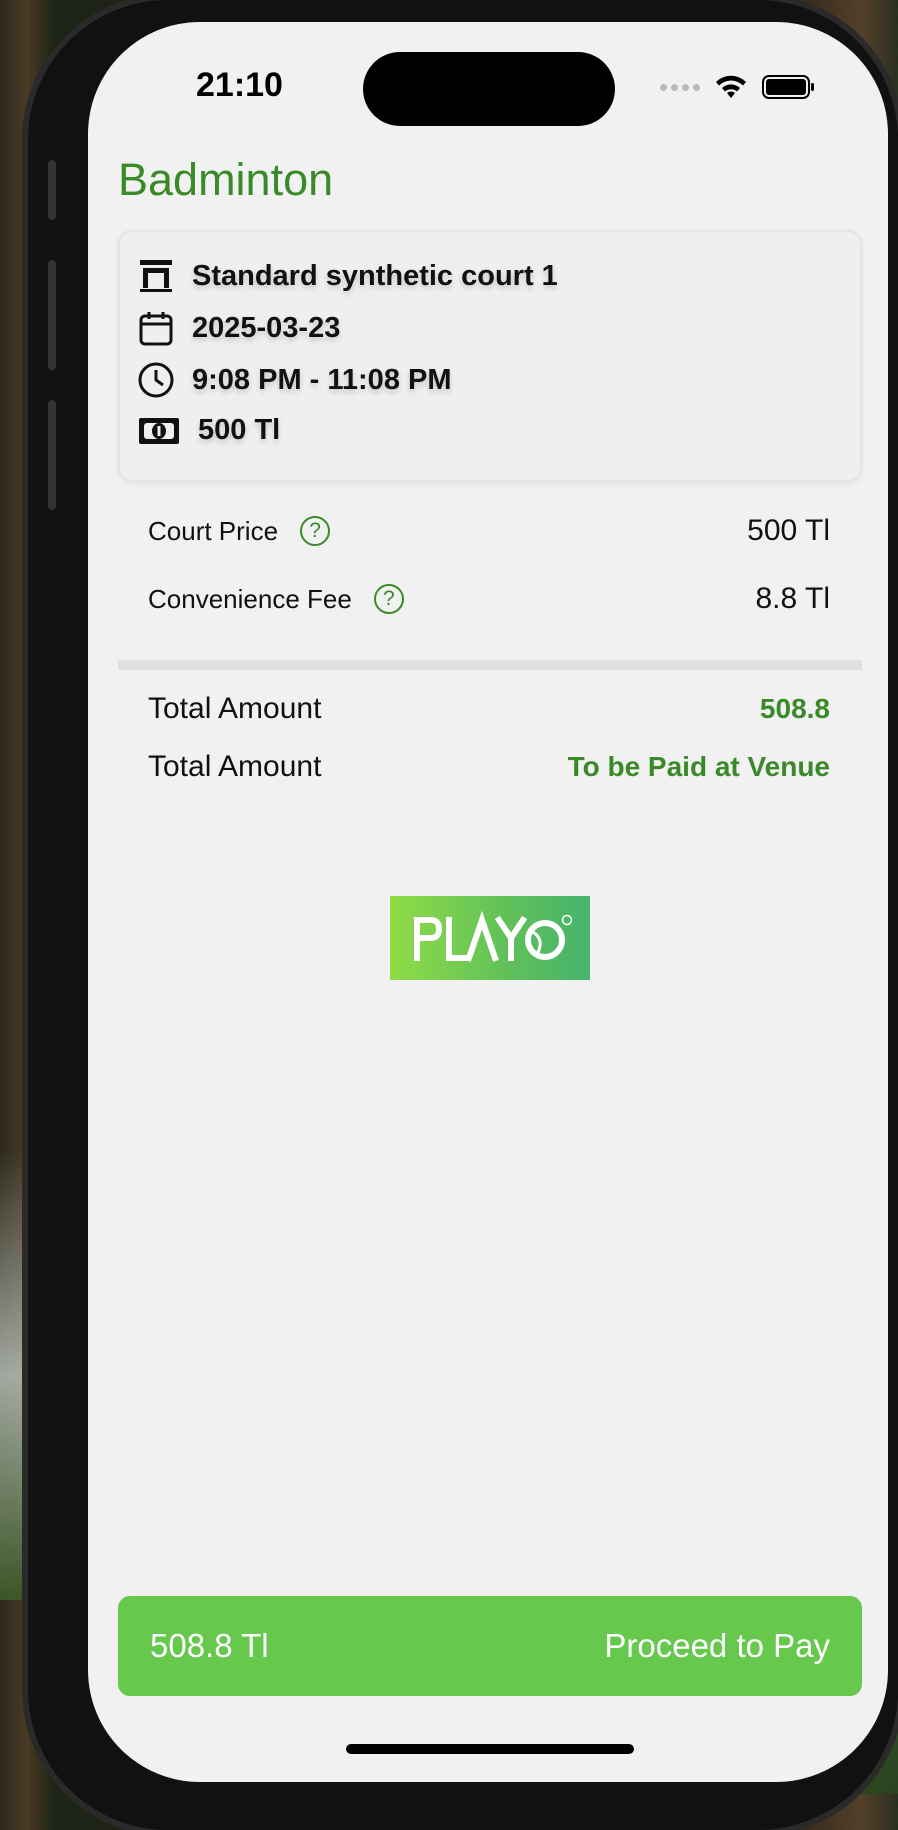  I want to click on status-bar: 21:10, so click(488, 82).